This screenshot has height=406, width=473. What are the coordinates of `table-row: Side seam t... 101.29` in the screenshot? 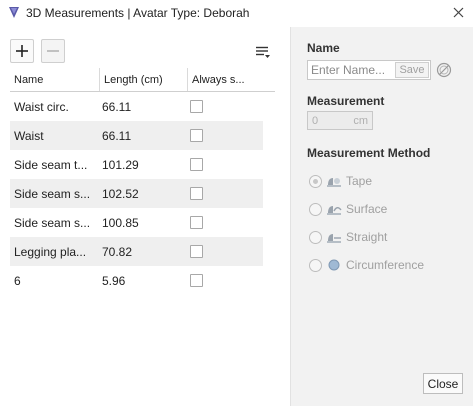 It's located at (136, 164).